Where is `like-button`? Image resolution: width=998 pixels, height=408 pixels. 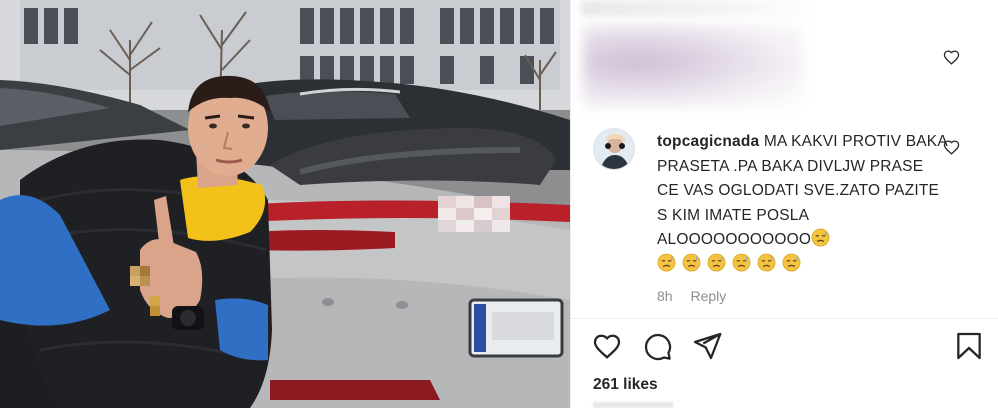 like-button is located at coordinates (607, 348).